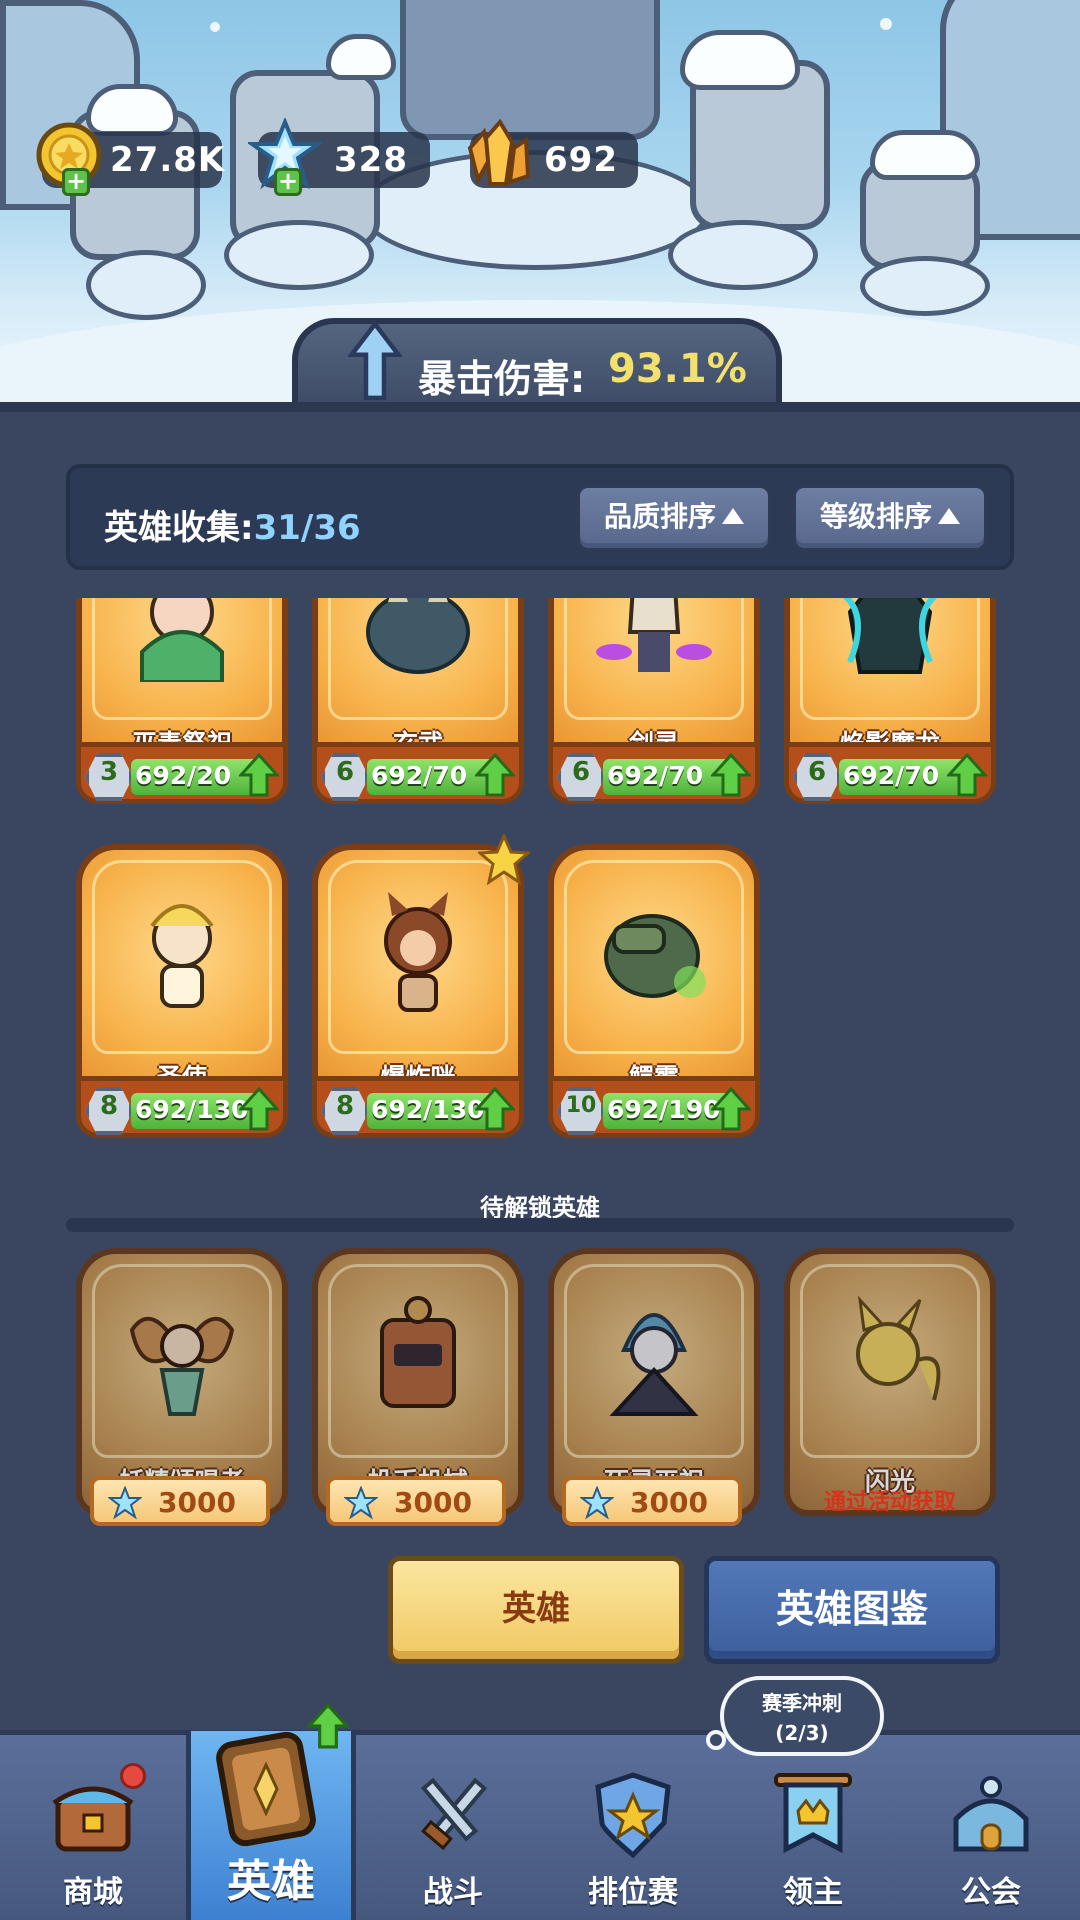  I want to click on hero-level: 6, so click(817, 772).